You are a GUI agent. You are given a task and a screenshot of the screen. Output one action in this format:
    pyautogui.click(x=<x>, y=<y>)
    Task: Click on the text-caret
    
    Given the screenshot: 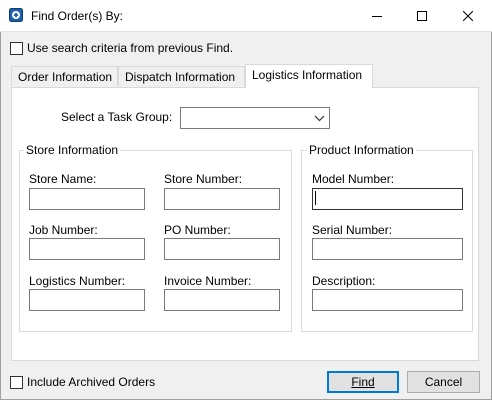 What is the action you would take?
    pyautogui.click(x=315, y=198)
    